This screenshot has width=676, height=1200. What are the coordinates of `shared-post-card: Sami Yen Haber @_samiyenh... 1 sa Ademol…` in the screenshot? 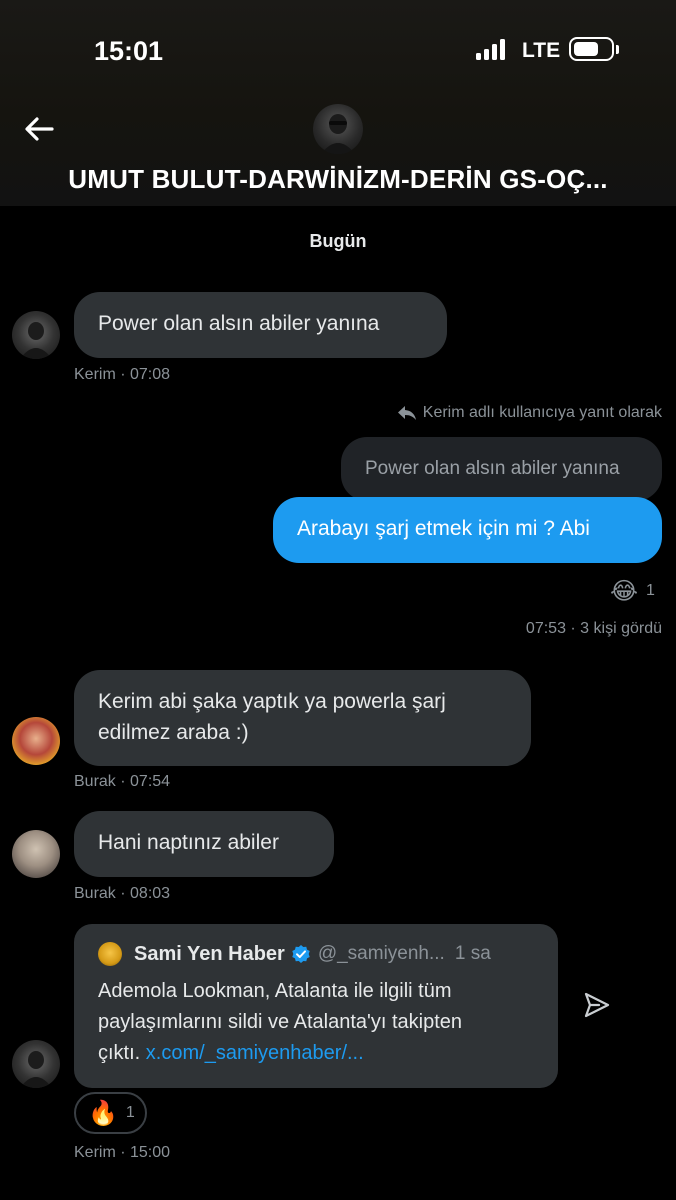 It's located at (316, 1006).